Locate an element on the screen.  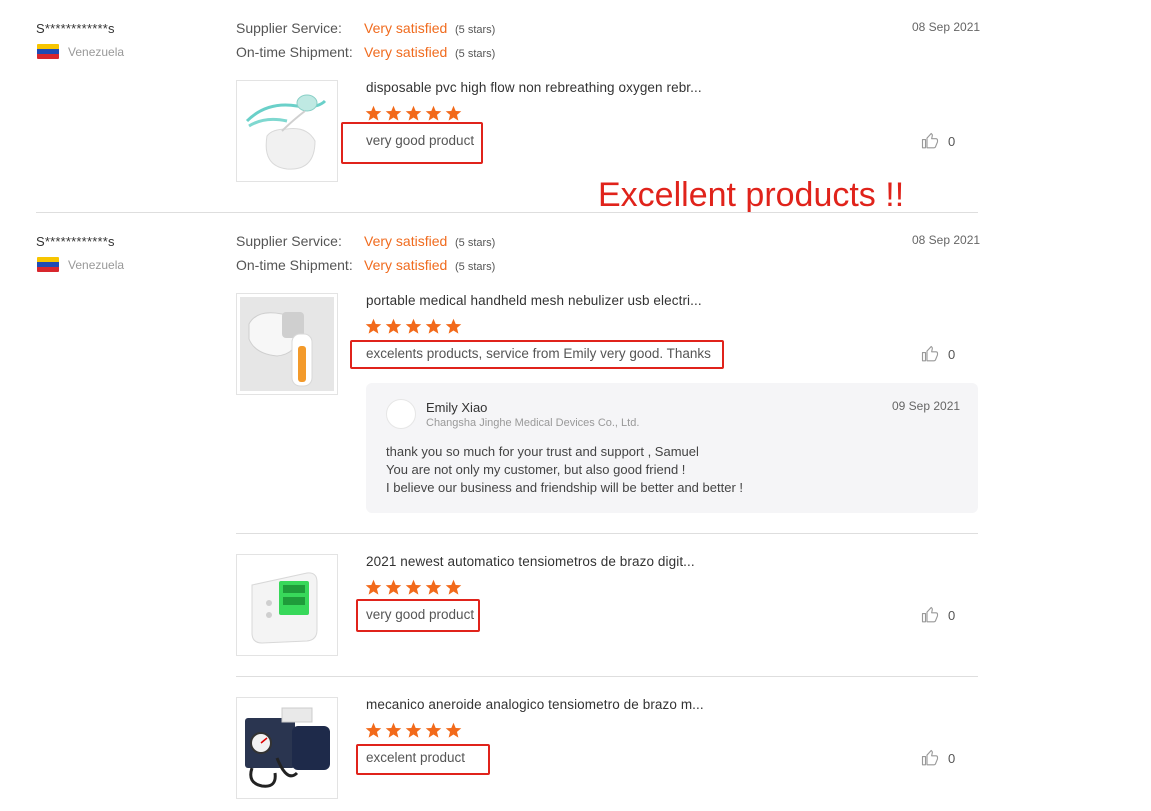
annotation-text: Excellent products !! is located at coordinates (751, 195).